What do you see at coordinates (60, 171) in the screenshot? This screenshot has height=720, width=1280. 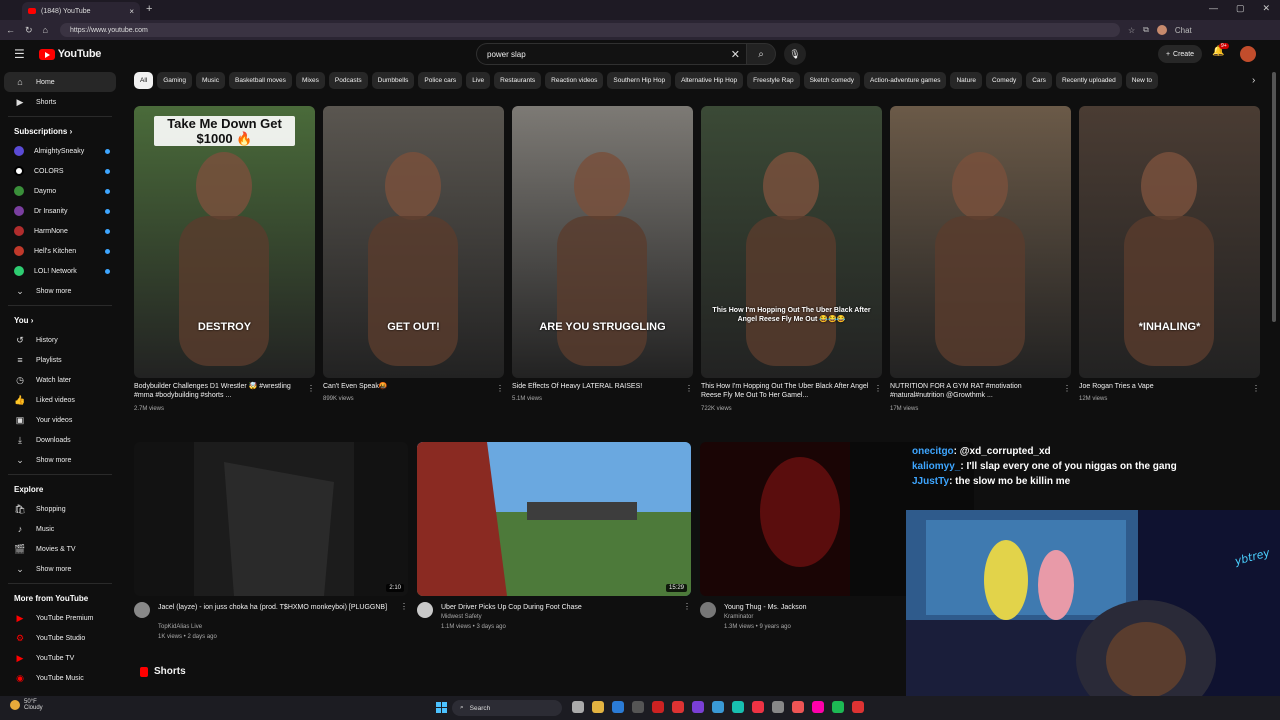 I see `sidebar-item-subscription: COLORS` at bounding box center [60, 171].